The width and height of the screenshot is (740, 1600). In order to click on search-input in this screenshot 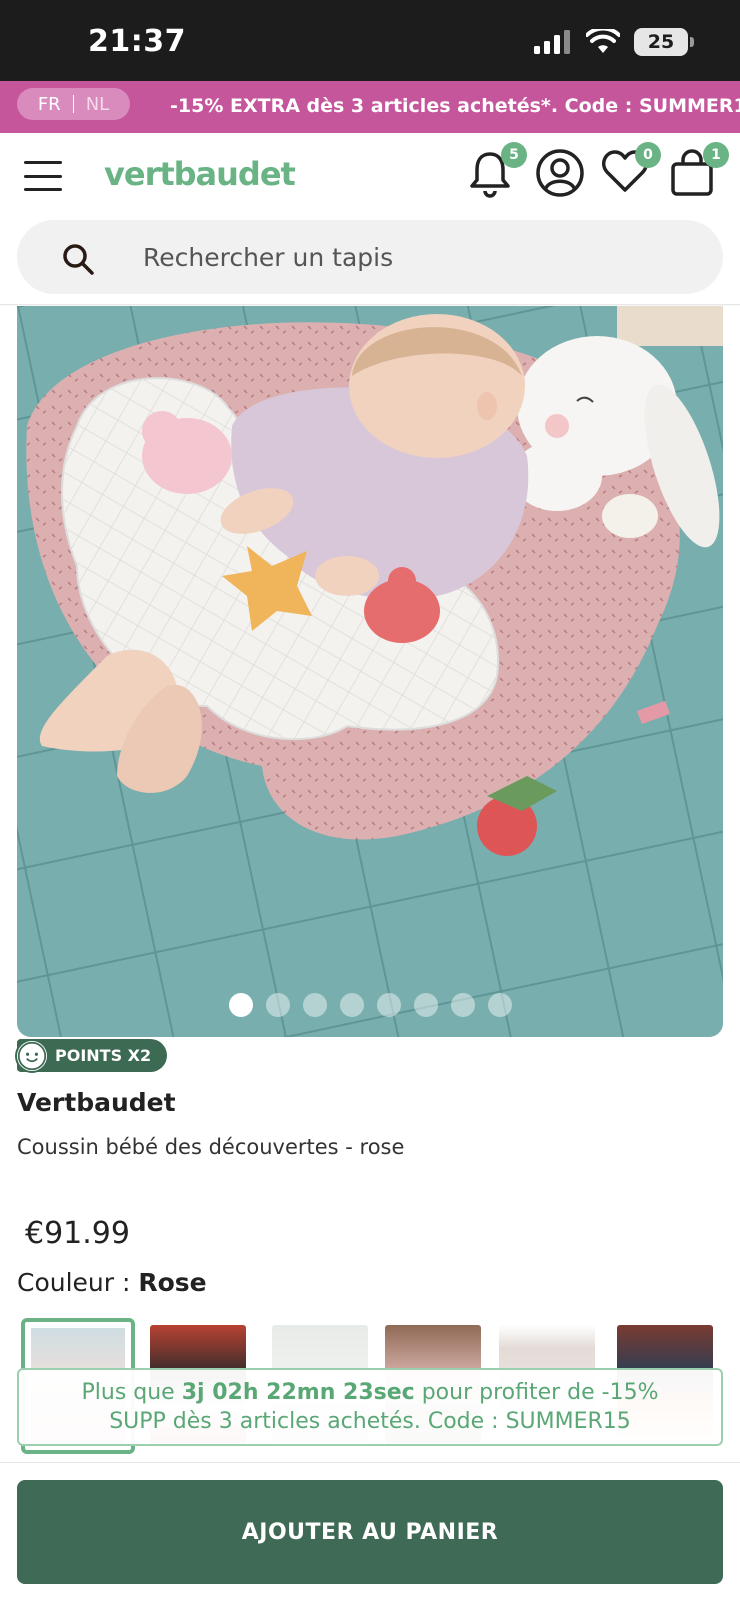, I will do `click(413, 257)`.